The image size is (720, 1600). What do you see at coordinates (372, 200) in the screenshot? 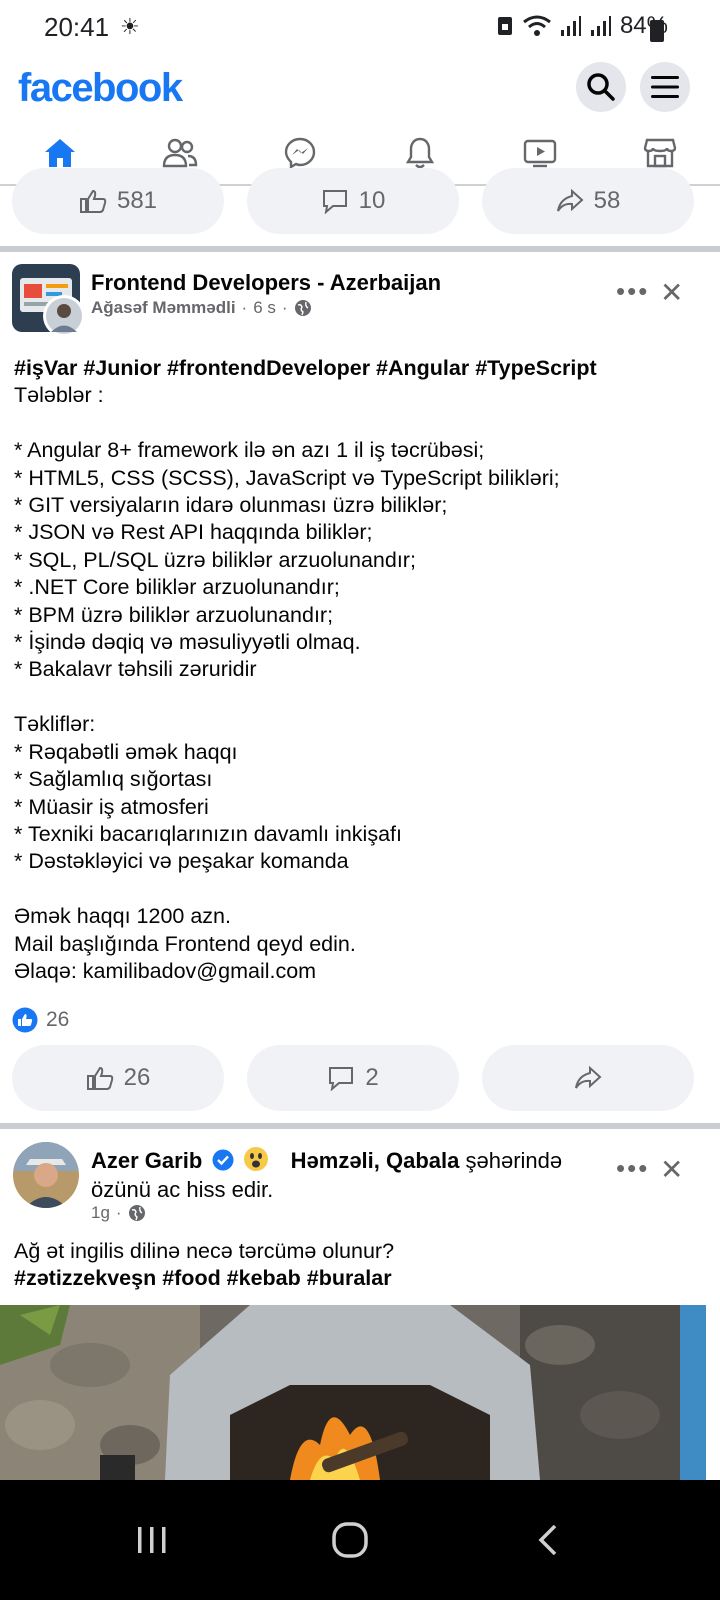
I see `comment-count: 10` at bounding box center [372, 200].